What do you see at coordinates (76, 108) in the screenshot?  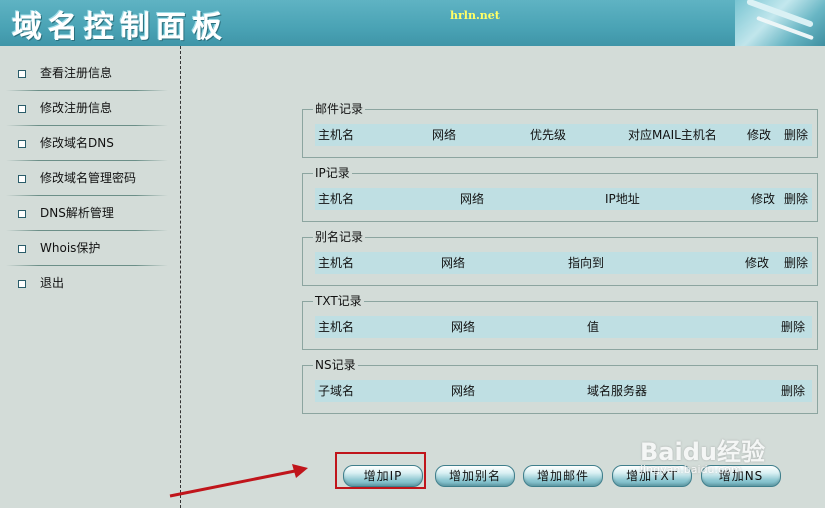 I see `sidebar-item-label: 修改注册信息` at bounding box center [76, 108].